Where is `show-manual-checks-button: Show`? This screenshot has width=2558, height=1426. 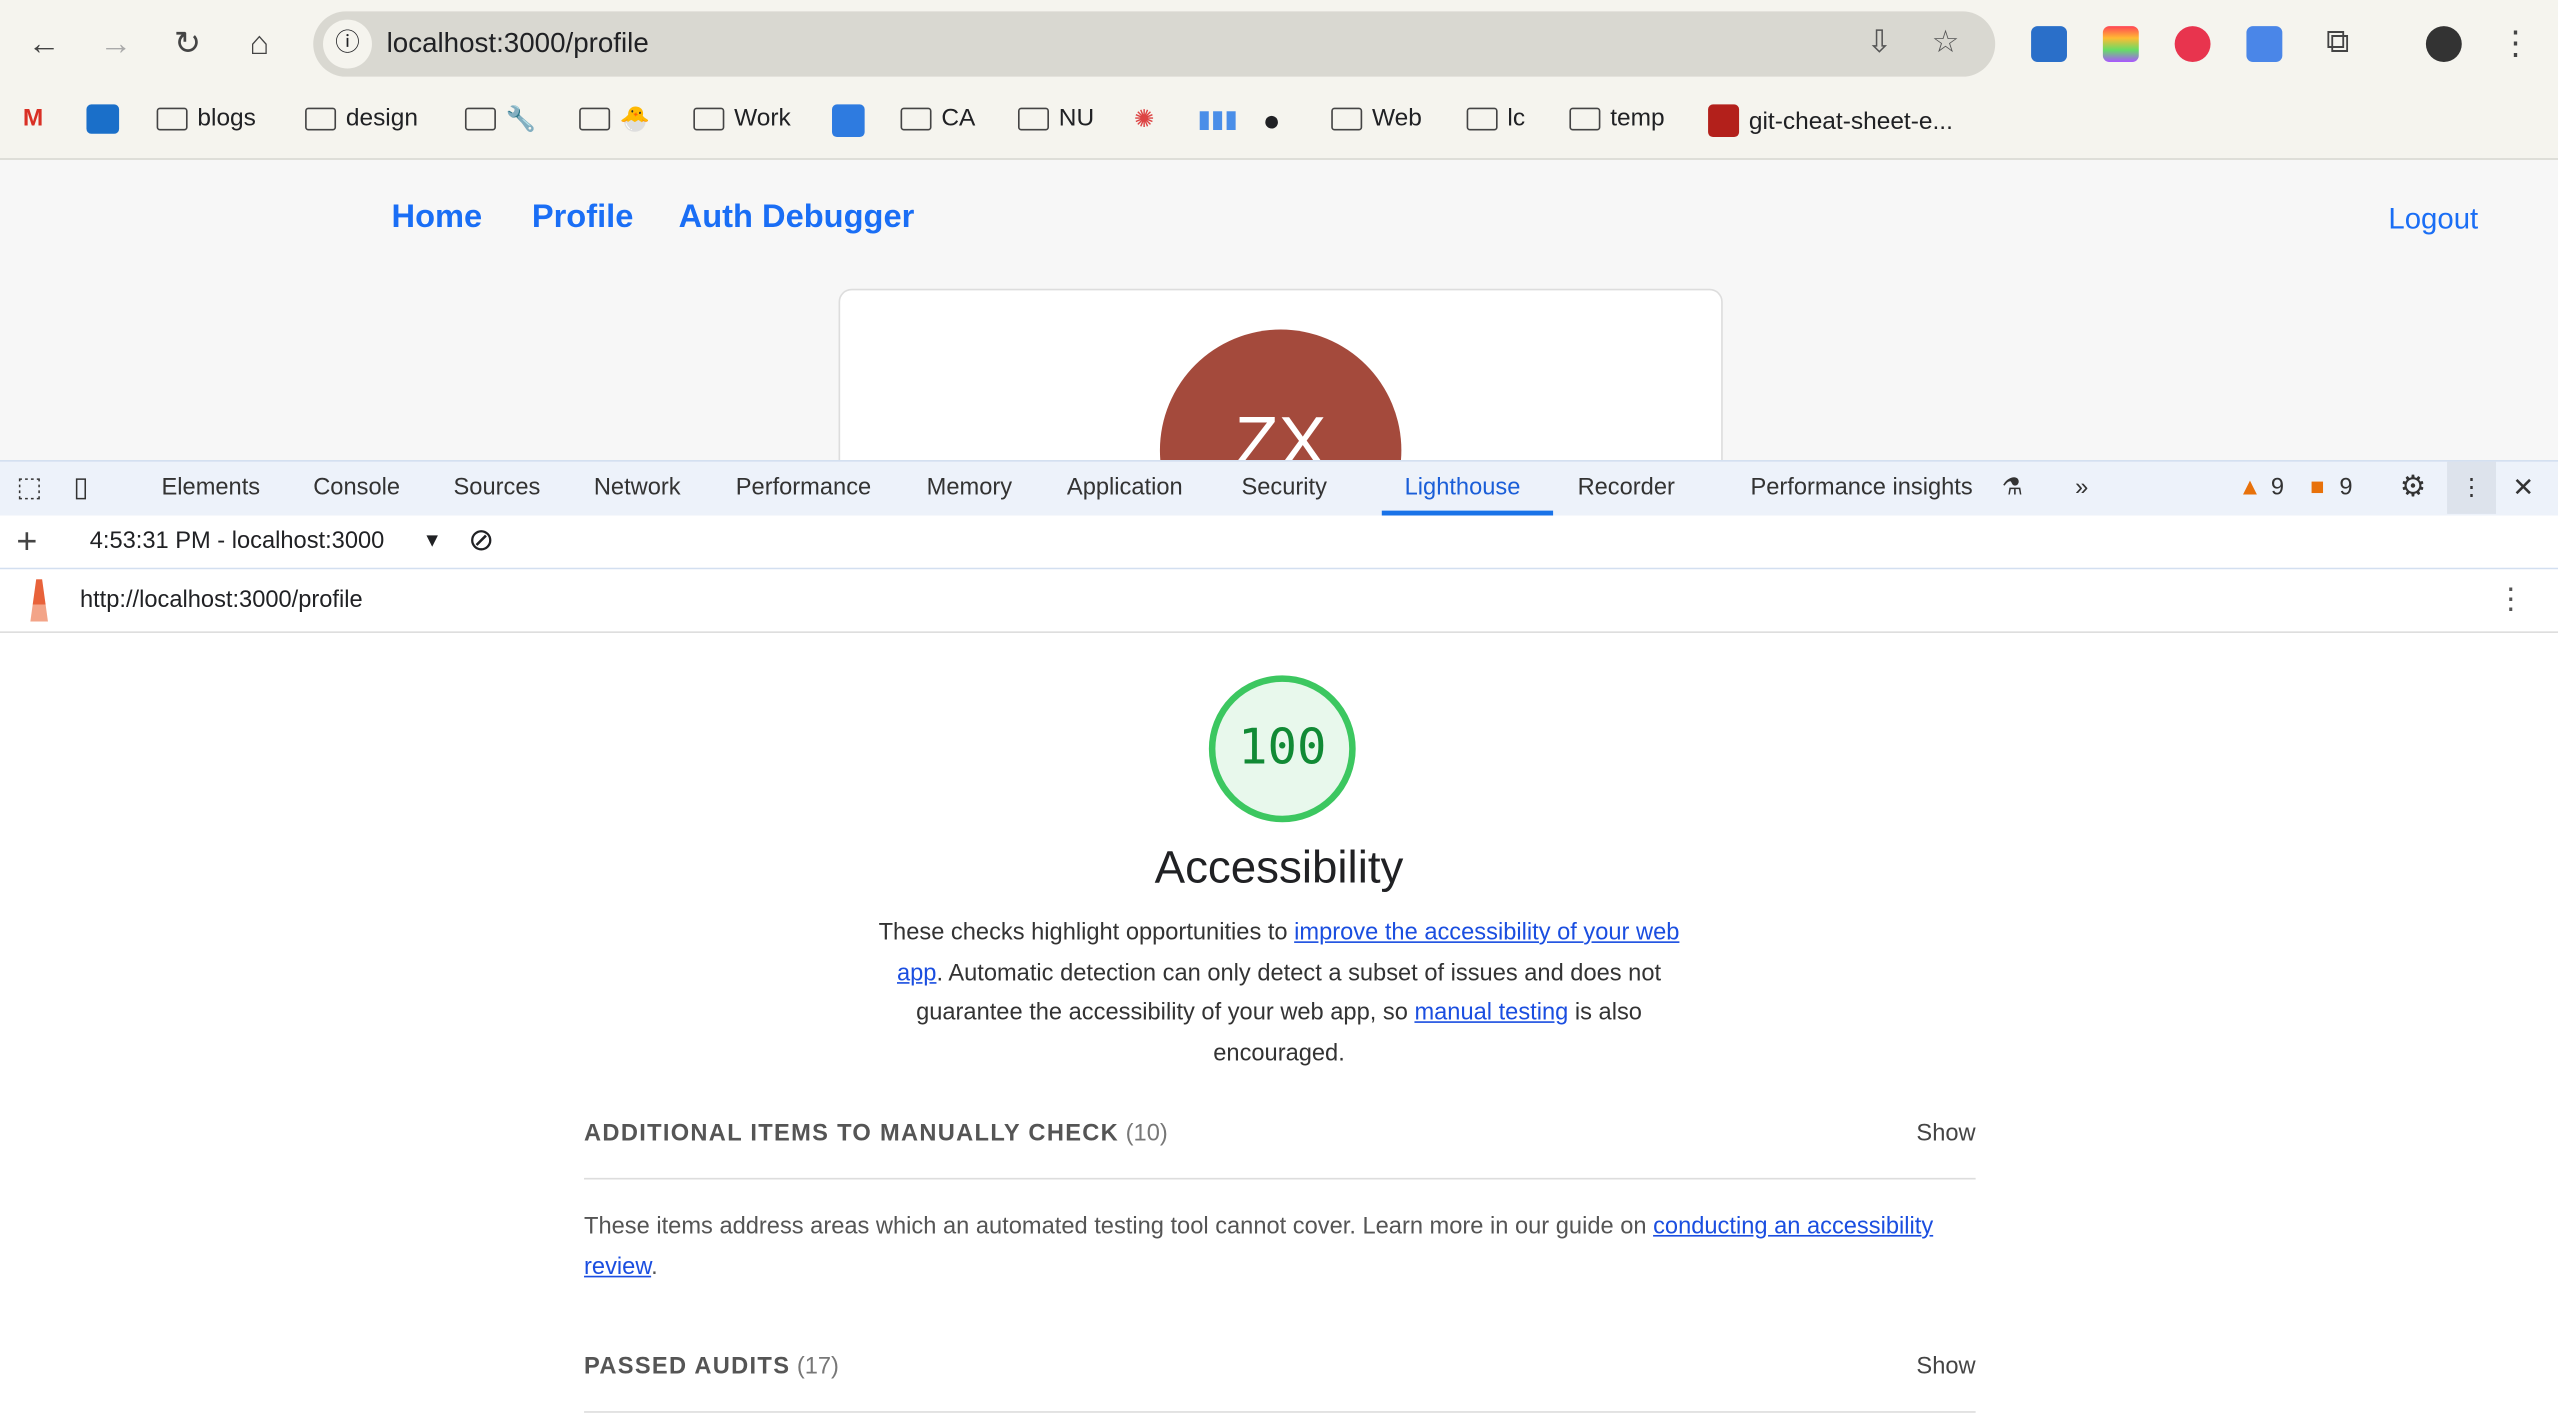 show-manual-checks-button: Show is located at coordinates (1945, 1134).